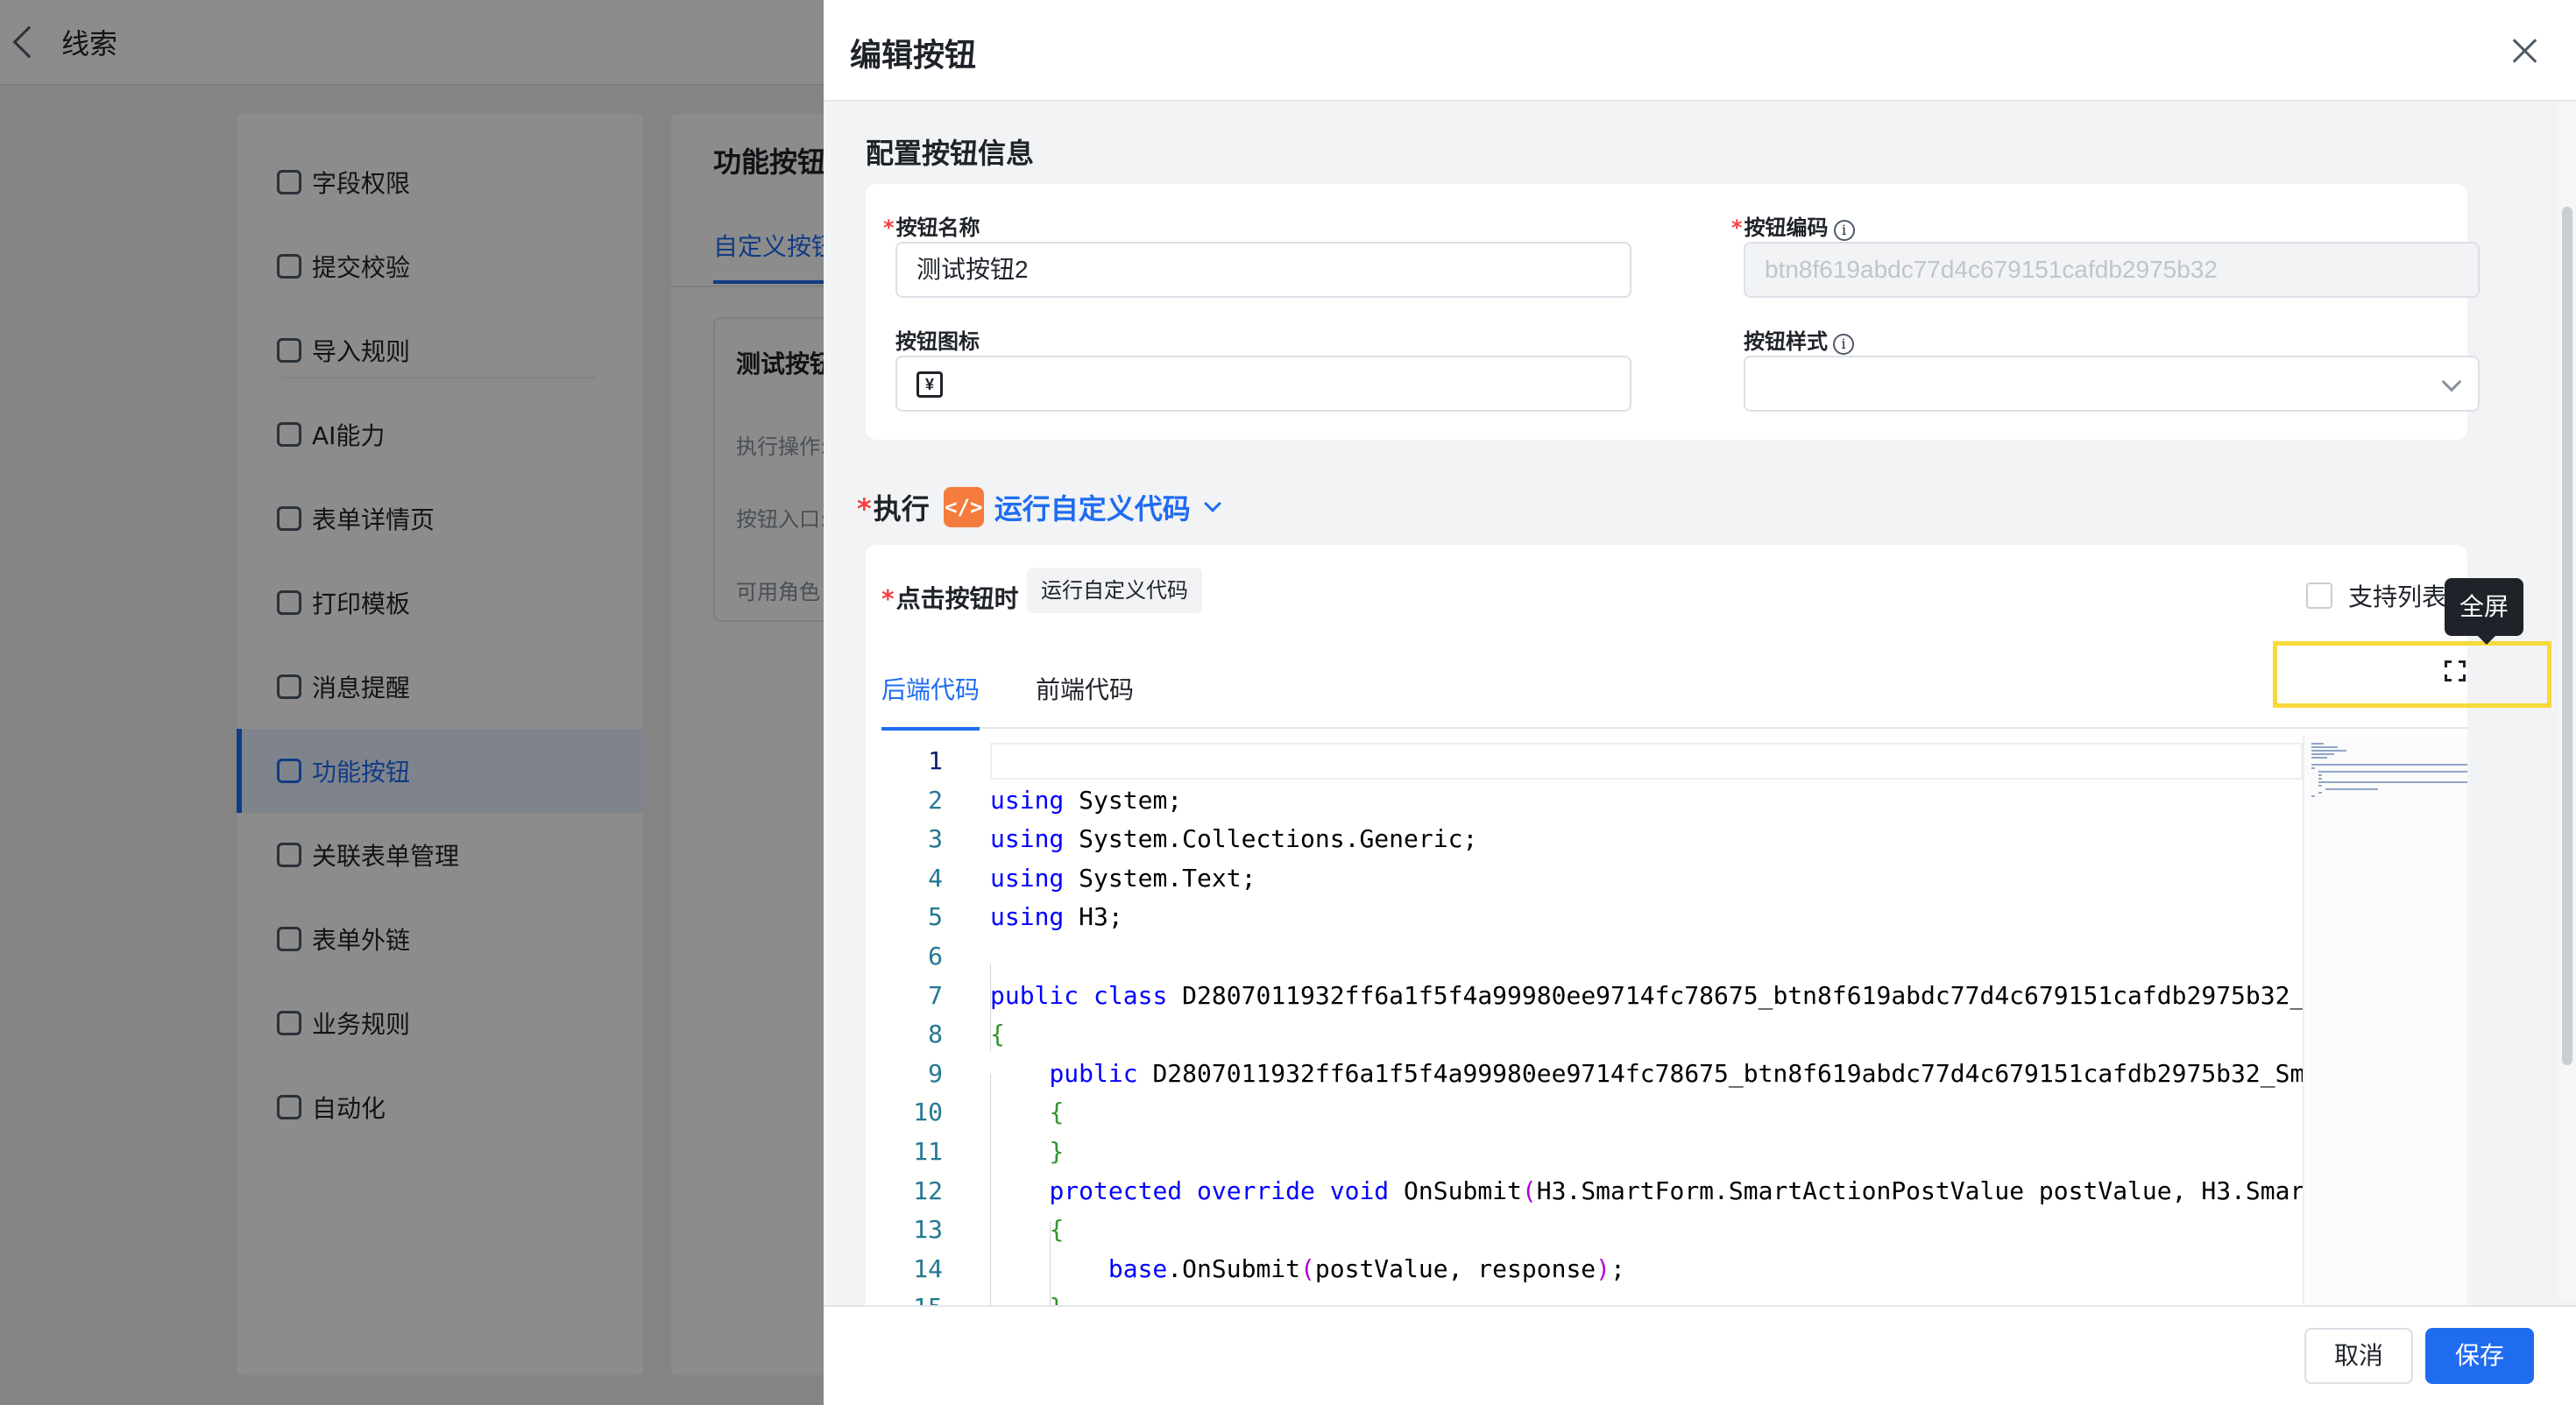 This screenshot has width=2576, height=1405. Describe the element at coordinates (1634, 1112) in the screenshot. I see `code-line: 10 {` at that location.